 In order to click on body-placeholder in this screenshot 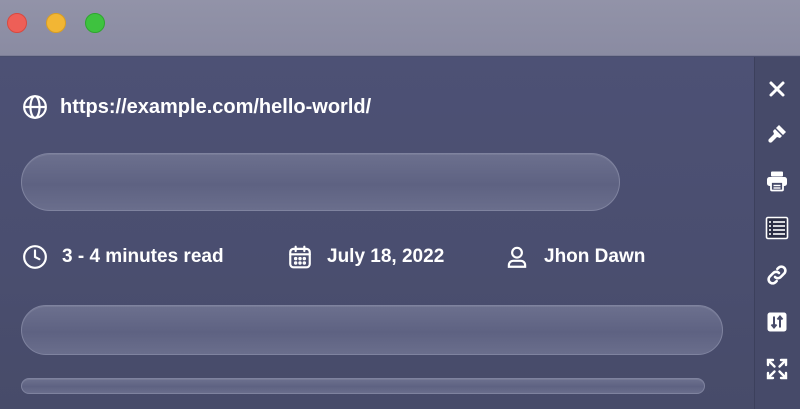, I will do `click(363, 386)`.